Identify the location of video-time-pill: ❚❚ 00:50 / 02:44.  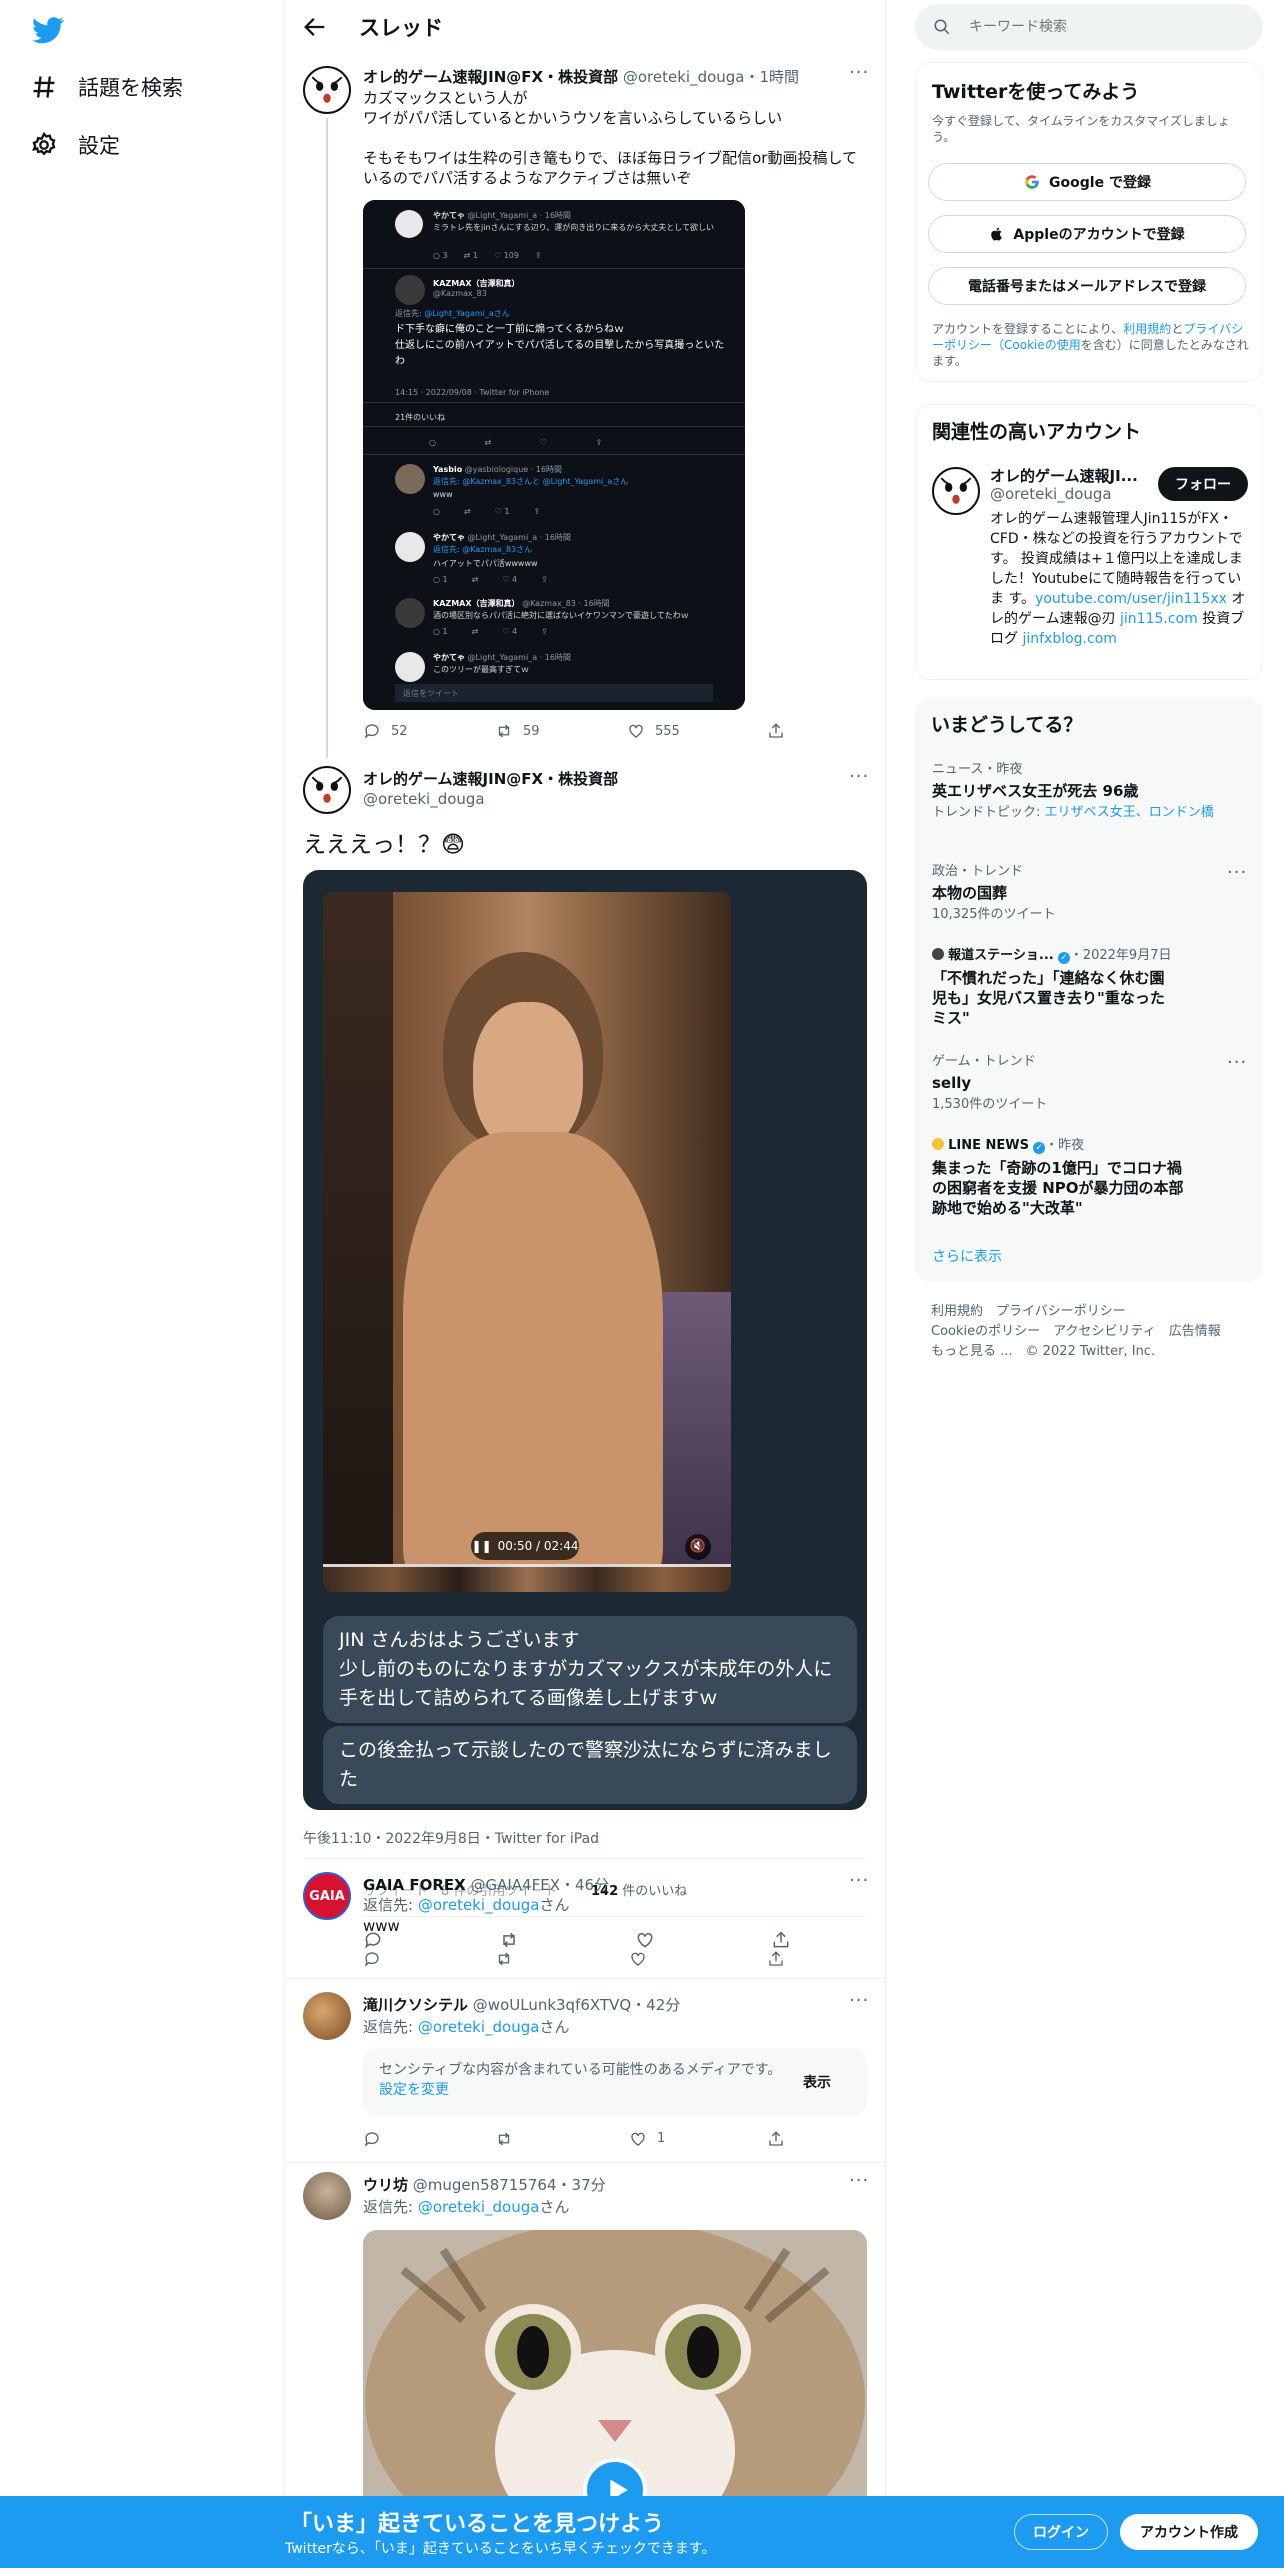
(525, 1546).